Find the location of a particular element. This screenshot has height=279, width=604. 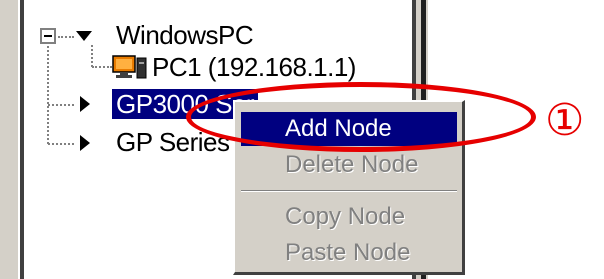

left-window-frame is located at coordinates (12, 139).